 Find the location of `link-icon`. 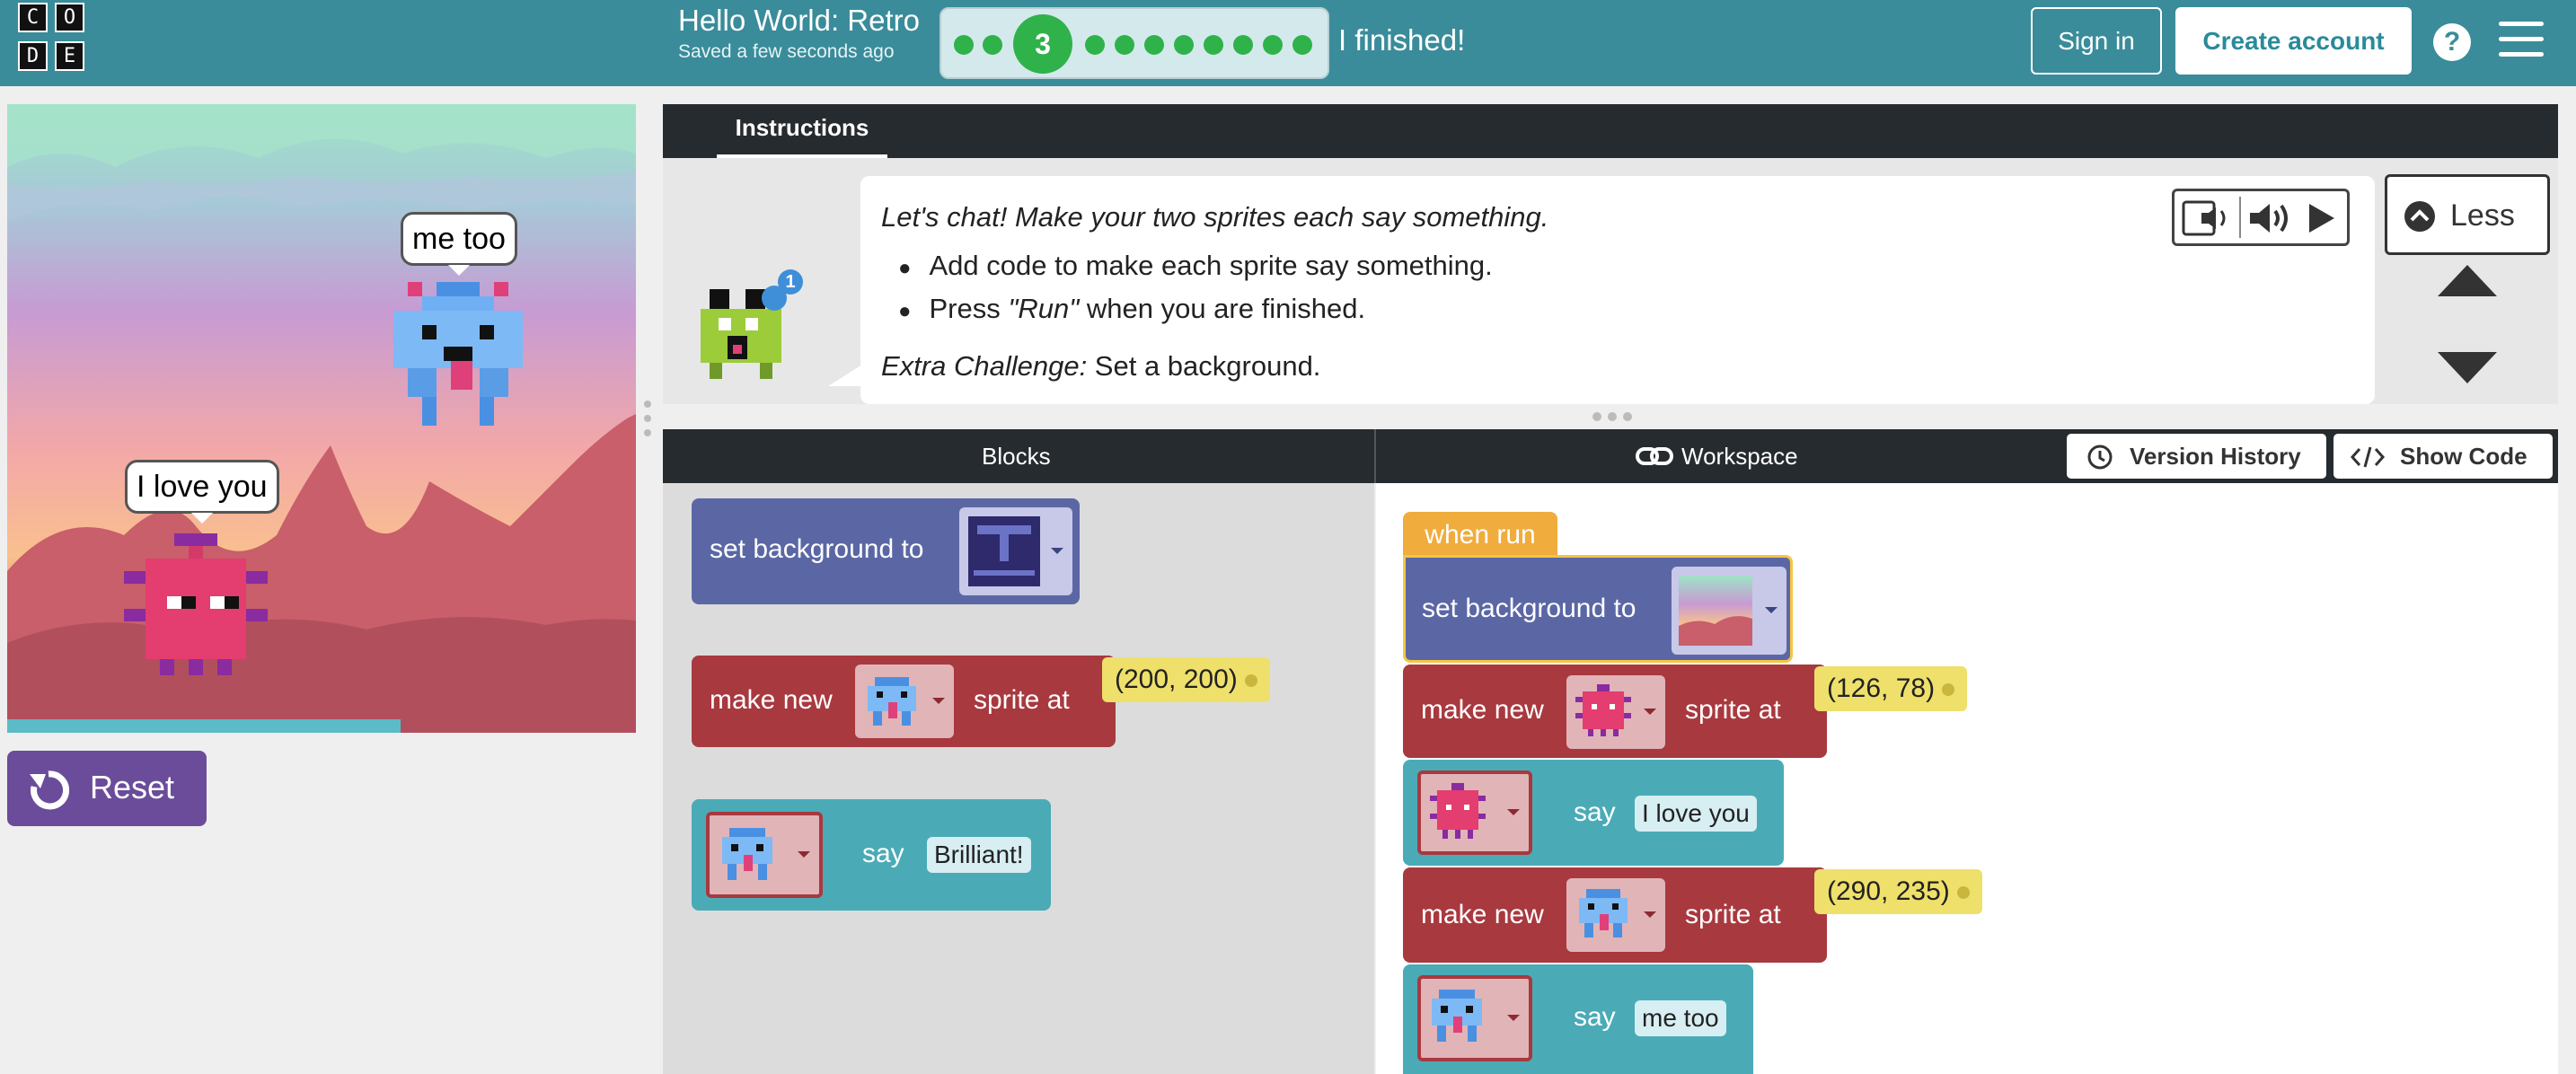

link-icon is located at coordinates (1654, 456).